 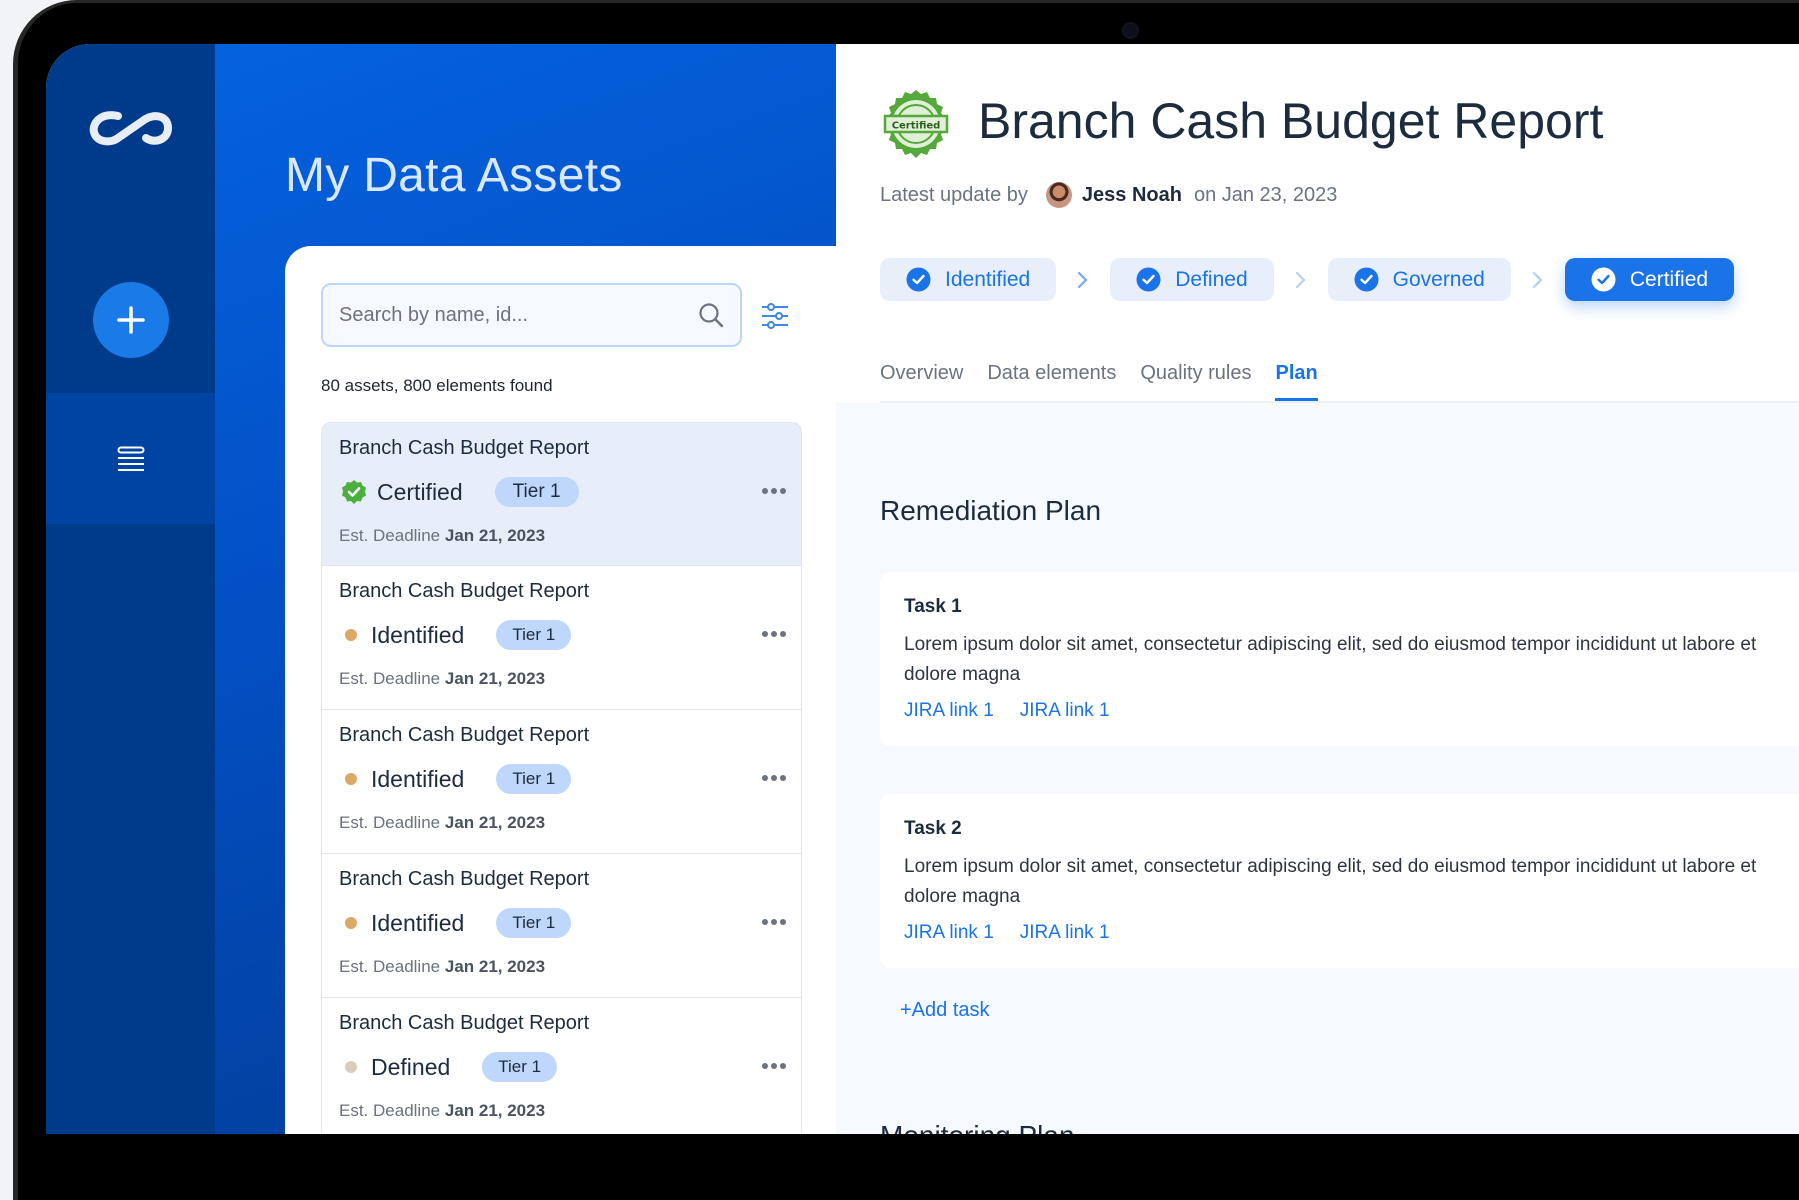 I want to click on search-input, so click(x=509, y=315).